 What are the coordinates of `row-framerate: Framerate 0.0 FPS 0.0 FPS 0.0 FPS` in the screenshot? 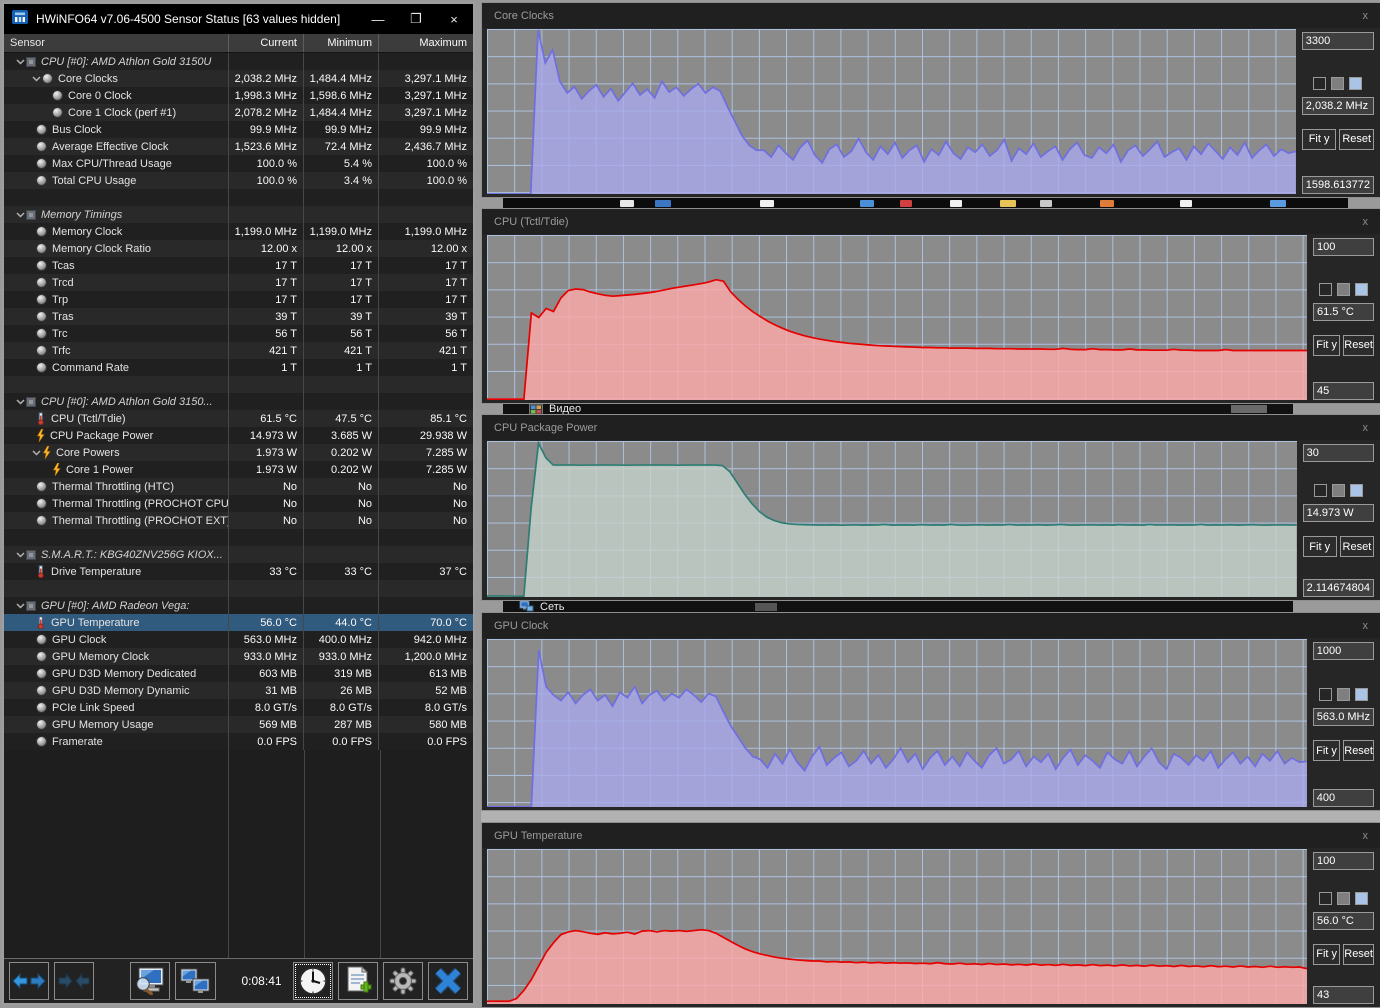 It's located at (238, 741).